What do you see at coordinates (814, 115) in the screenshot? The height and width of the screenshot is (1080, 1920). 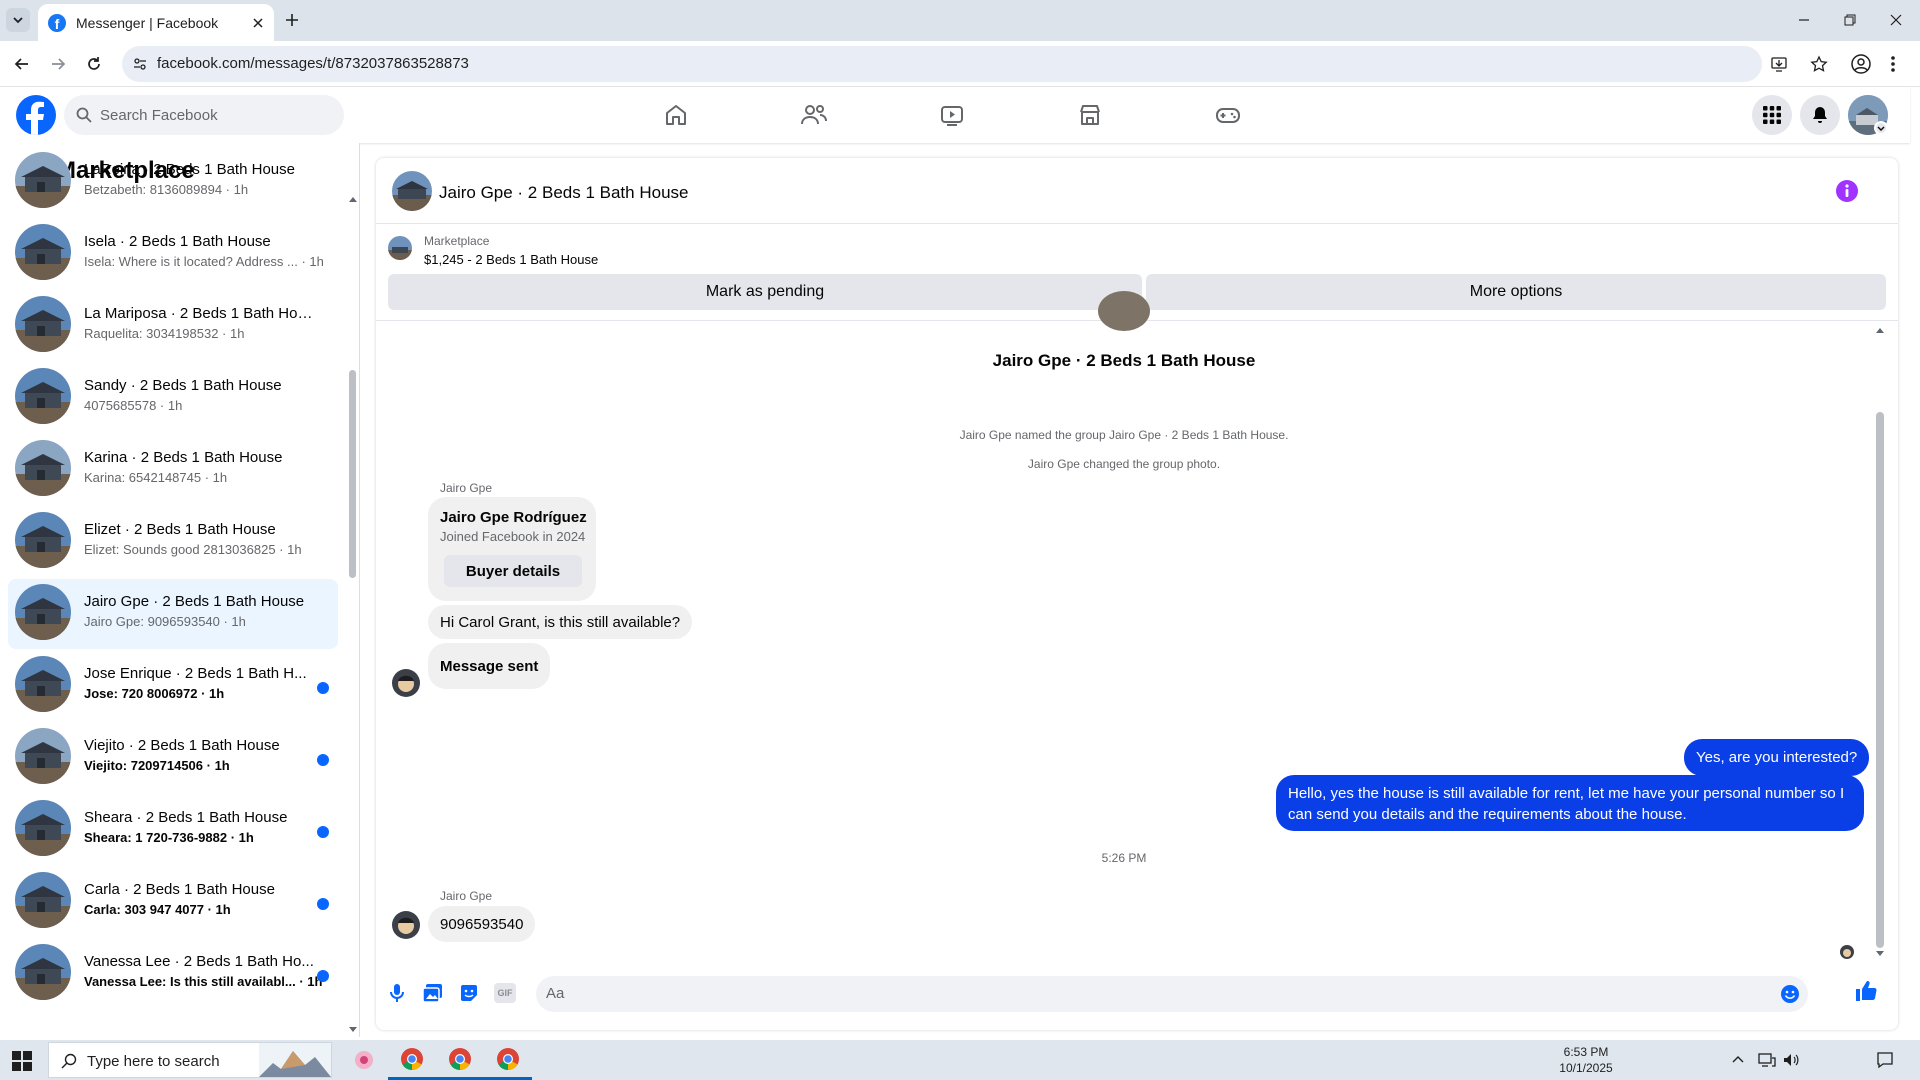 I see `nav-friends` at bounding box center [814, 115].